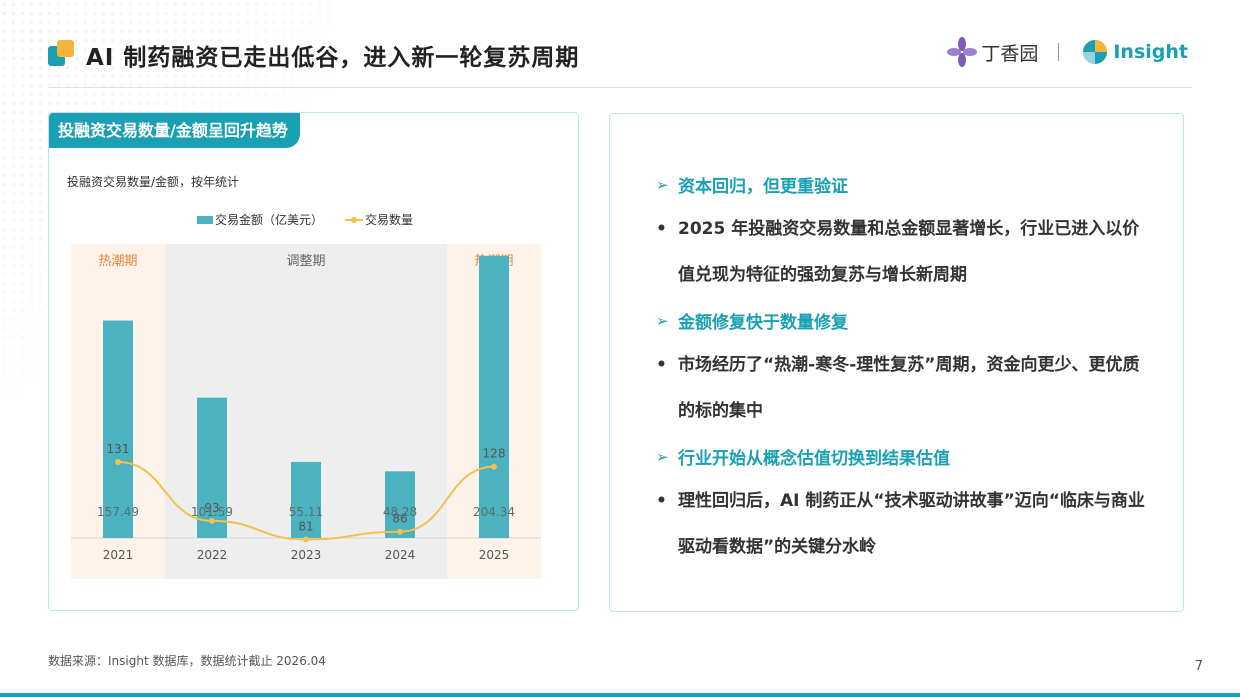 The height and width of the screenshot is (697, 1240). Describe the element at coordinates (1067, 52) in the screenshot. I see `brand-logos: 丁香园 Insight` at that location.